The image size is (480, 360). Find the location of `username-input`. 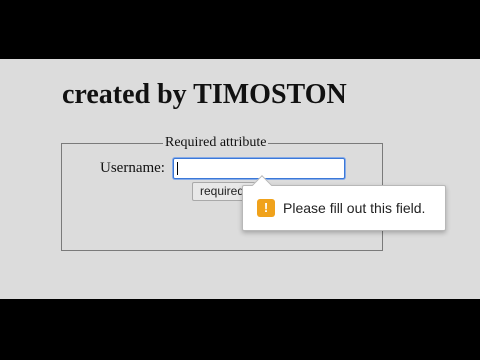

username-input is located at coordinates (259, 168).